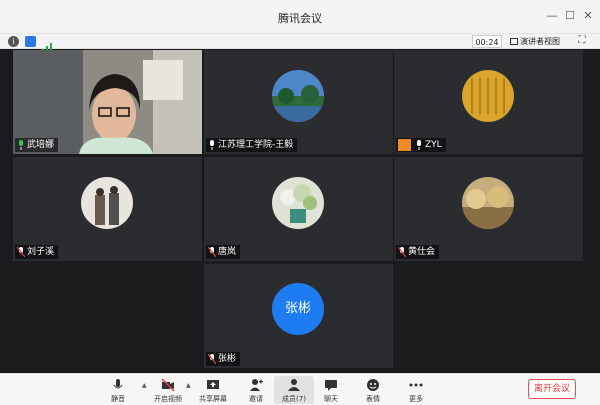 The image size is (600, 405). Describe the element at coordinates (213, 390) in the screenshot. I see `share-screen-button: 共享屏幕` at that location.